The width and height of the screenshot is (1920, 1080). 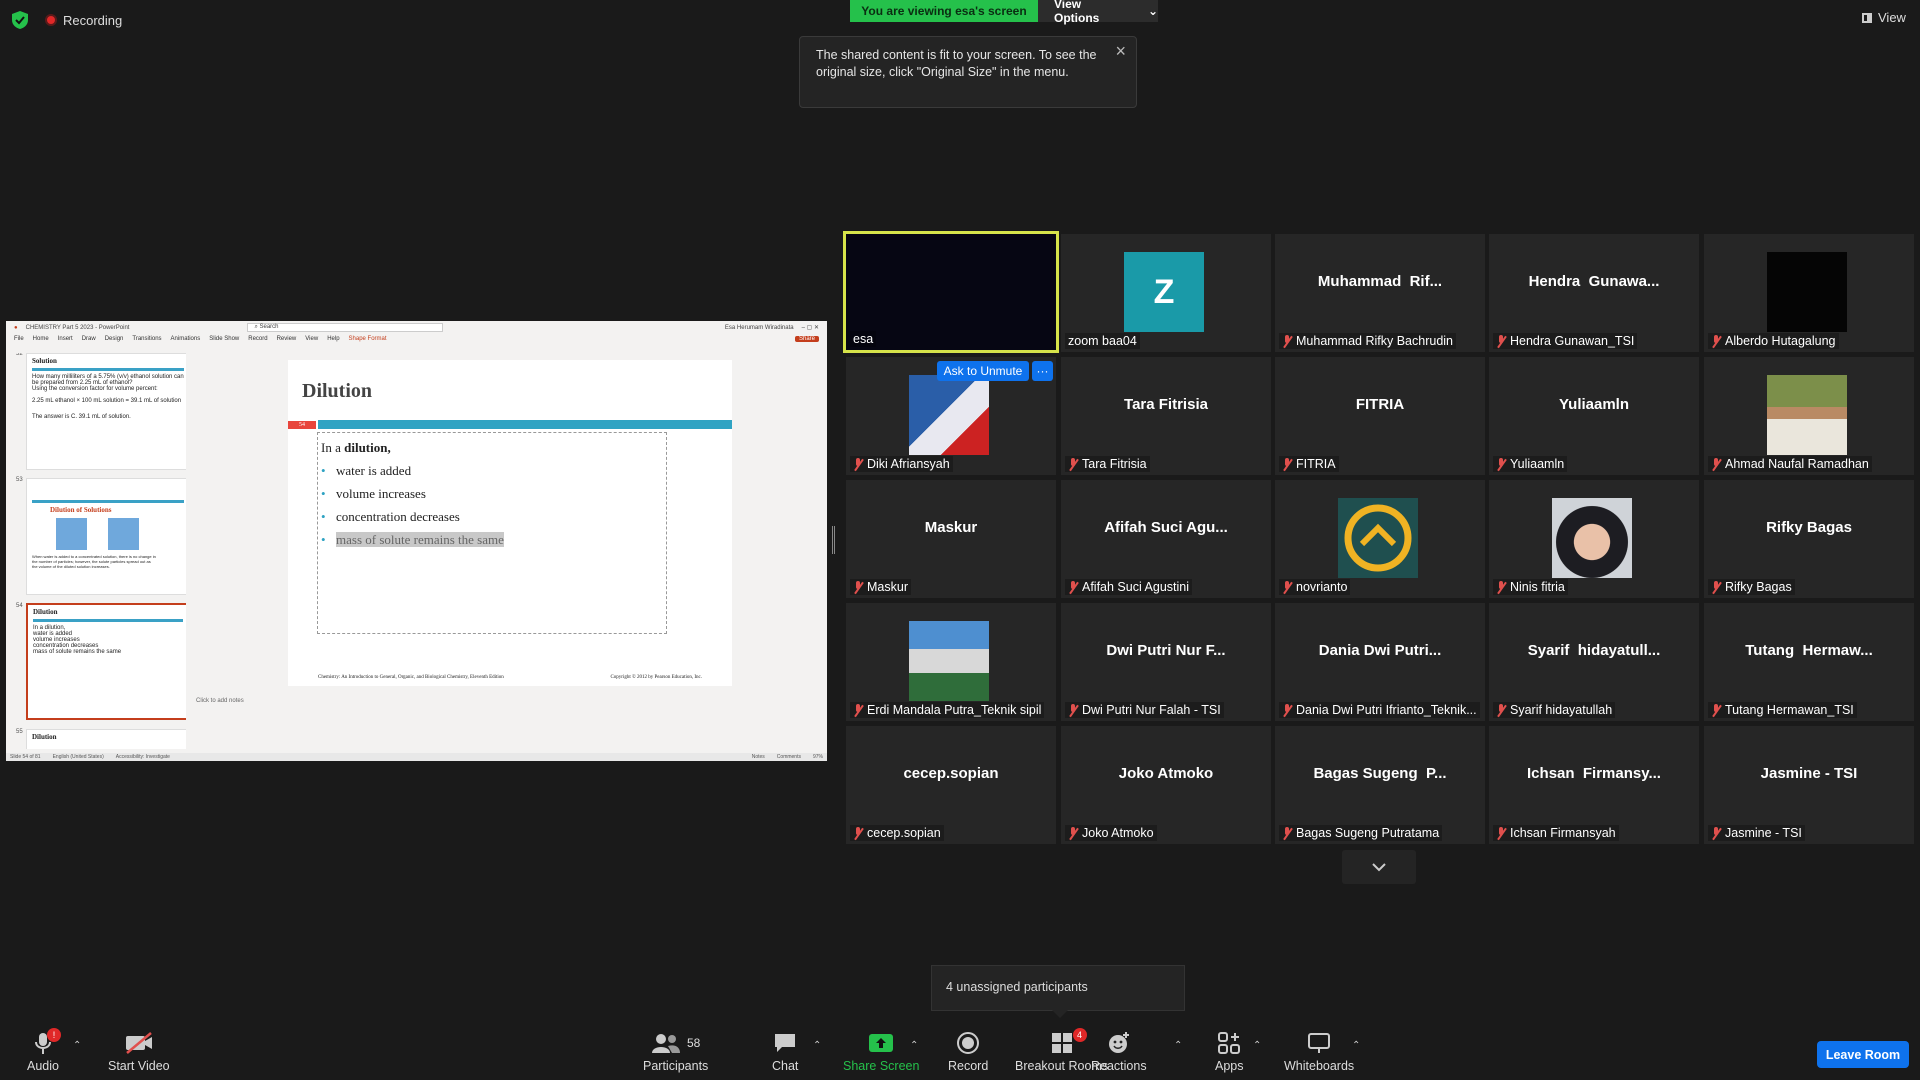 I want to click on share-screen-button: Share Screen, so click(x=881, y=1051).